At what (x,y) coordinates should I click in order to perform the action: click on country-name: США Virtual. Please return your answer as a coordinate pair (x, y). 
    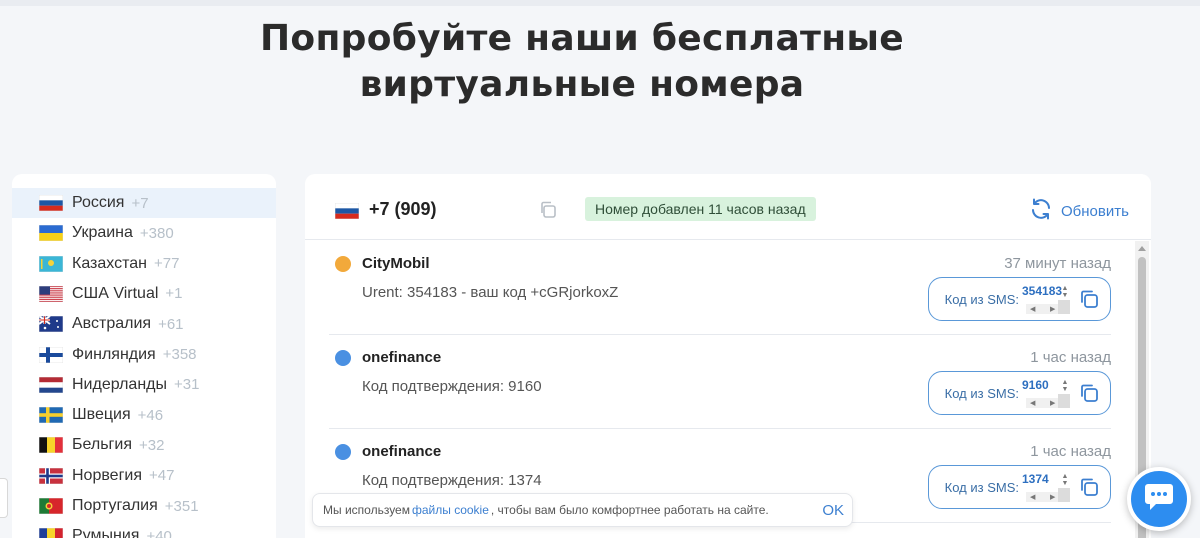
    Looking at the image, I should click on (115, 293).